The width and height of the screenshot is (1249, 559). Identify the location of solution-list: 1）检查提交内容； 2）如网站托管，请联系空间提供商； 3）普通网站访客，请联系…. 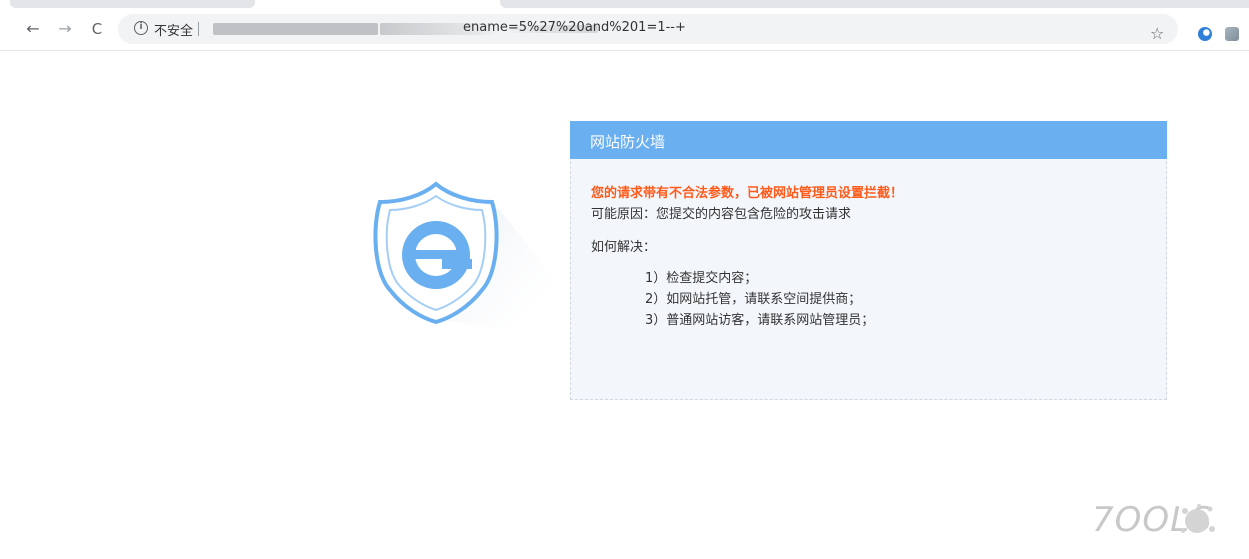
(759, 299).